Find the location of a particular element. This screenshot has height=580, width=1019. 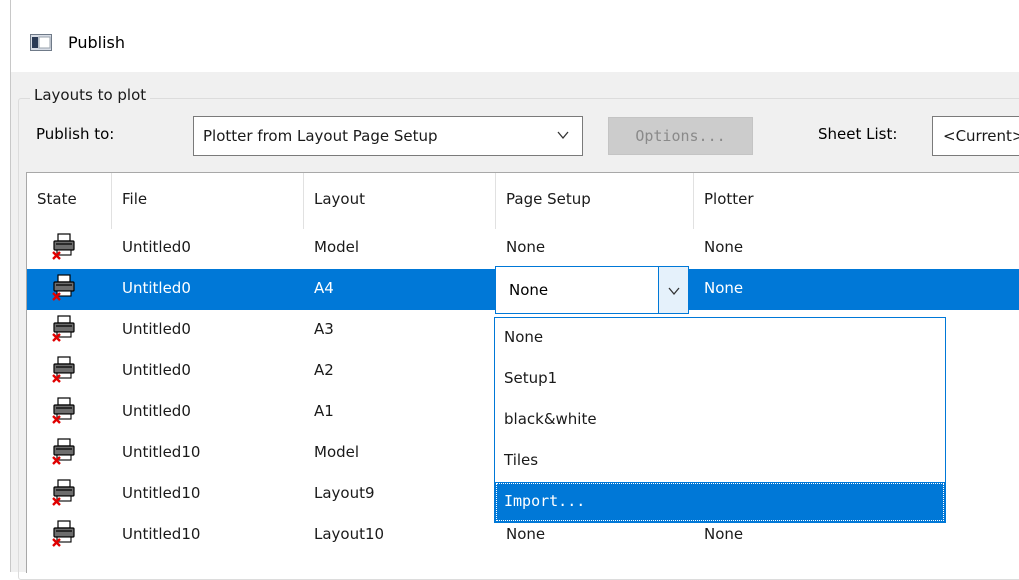

dropdown-option-setup1: Setup1 is located at coordinates (720, 379).